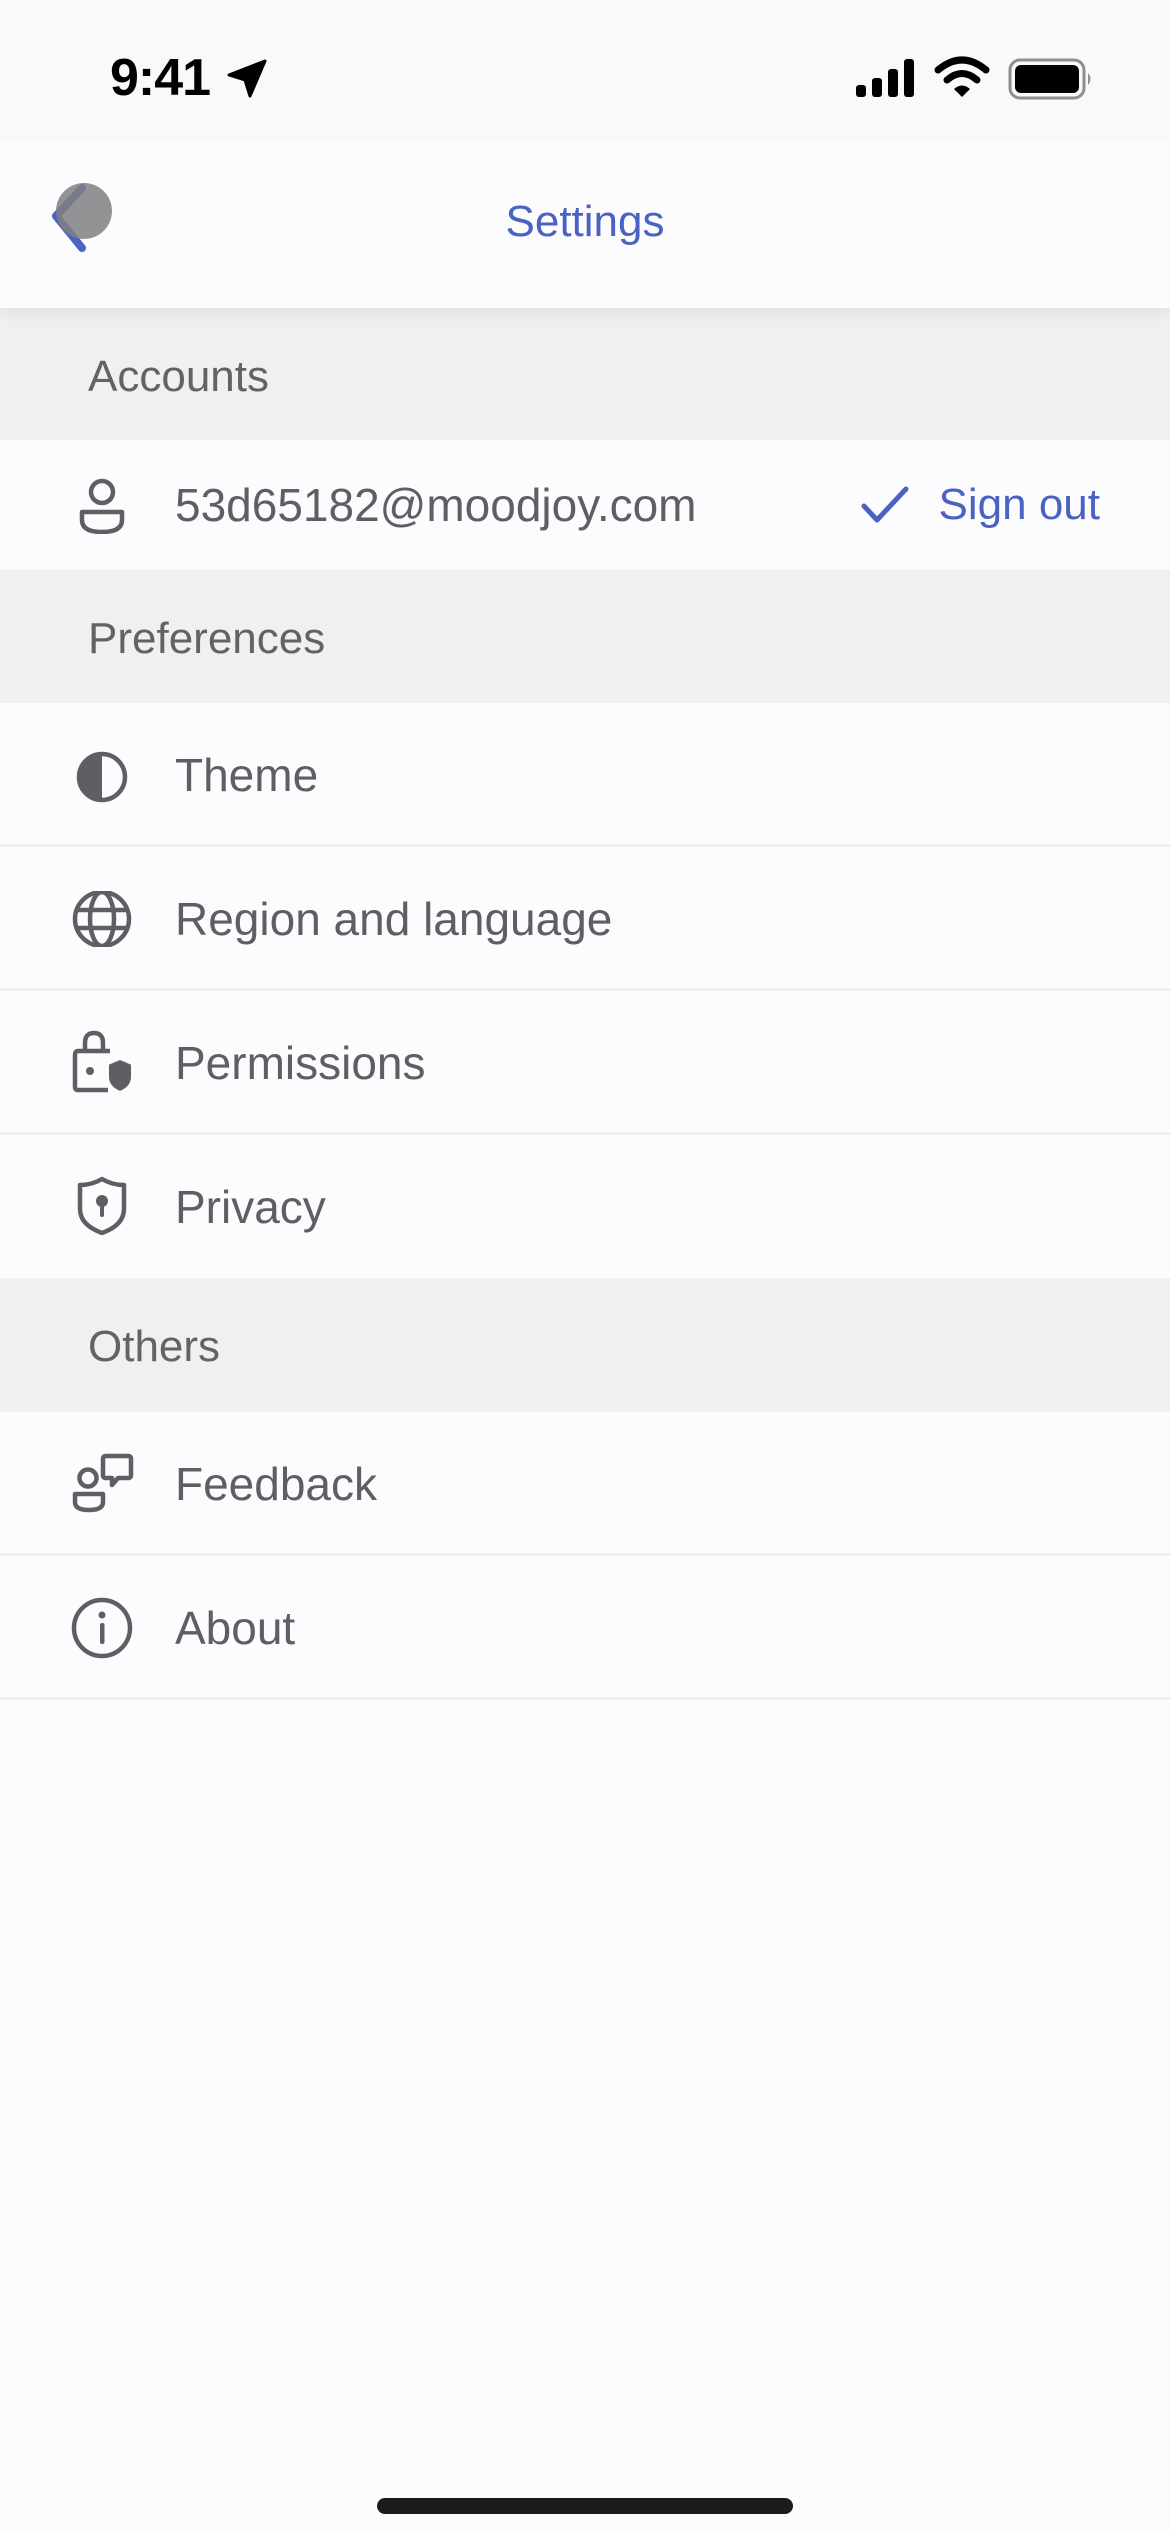 This screenshot has width=1170, height=2532. What do you see at coordinates (962, 76) in the screenshot?
I see `wifi-icon` at bounding box center [962, 76].